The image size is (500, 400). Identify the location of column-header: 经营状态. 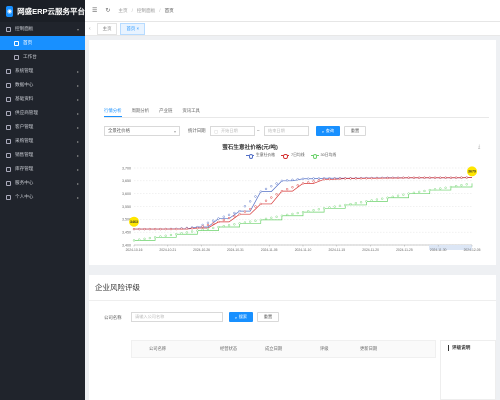
(229, 348).